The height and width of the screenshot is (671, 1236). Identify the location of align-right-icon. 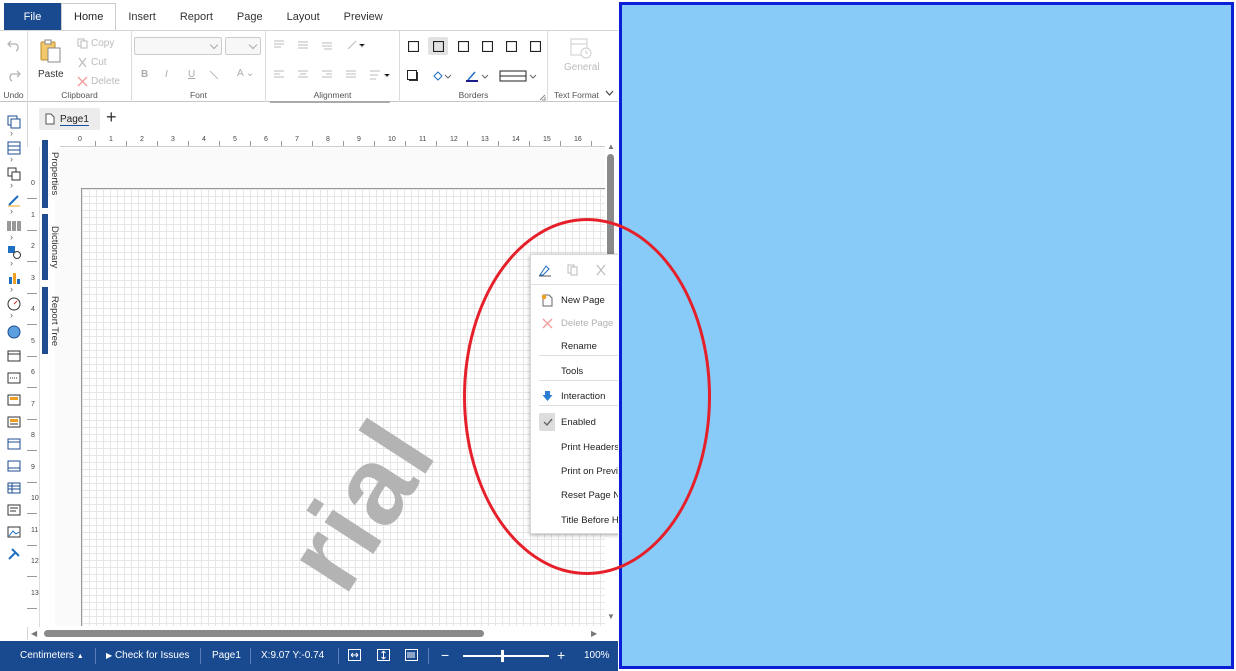
(327, 75).